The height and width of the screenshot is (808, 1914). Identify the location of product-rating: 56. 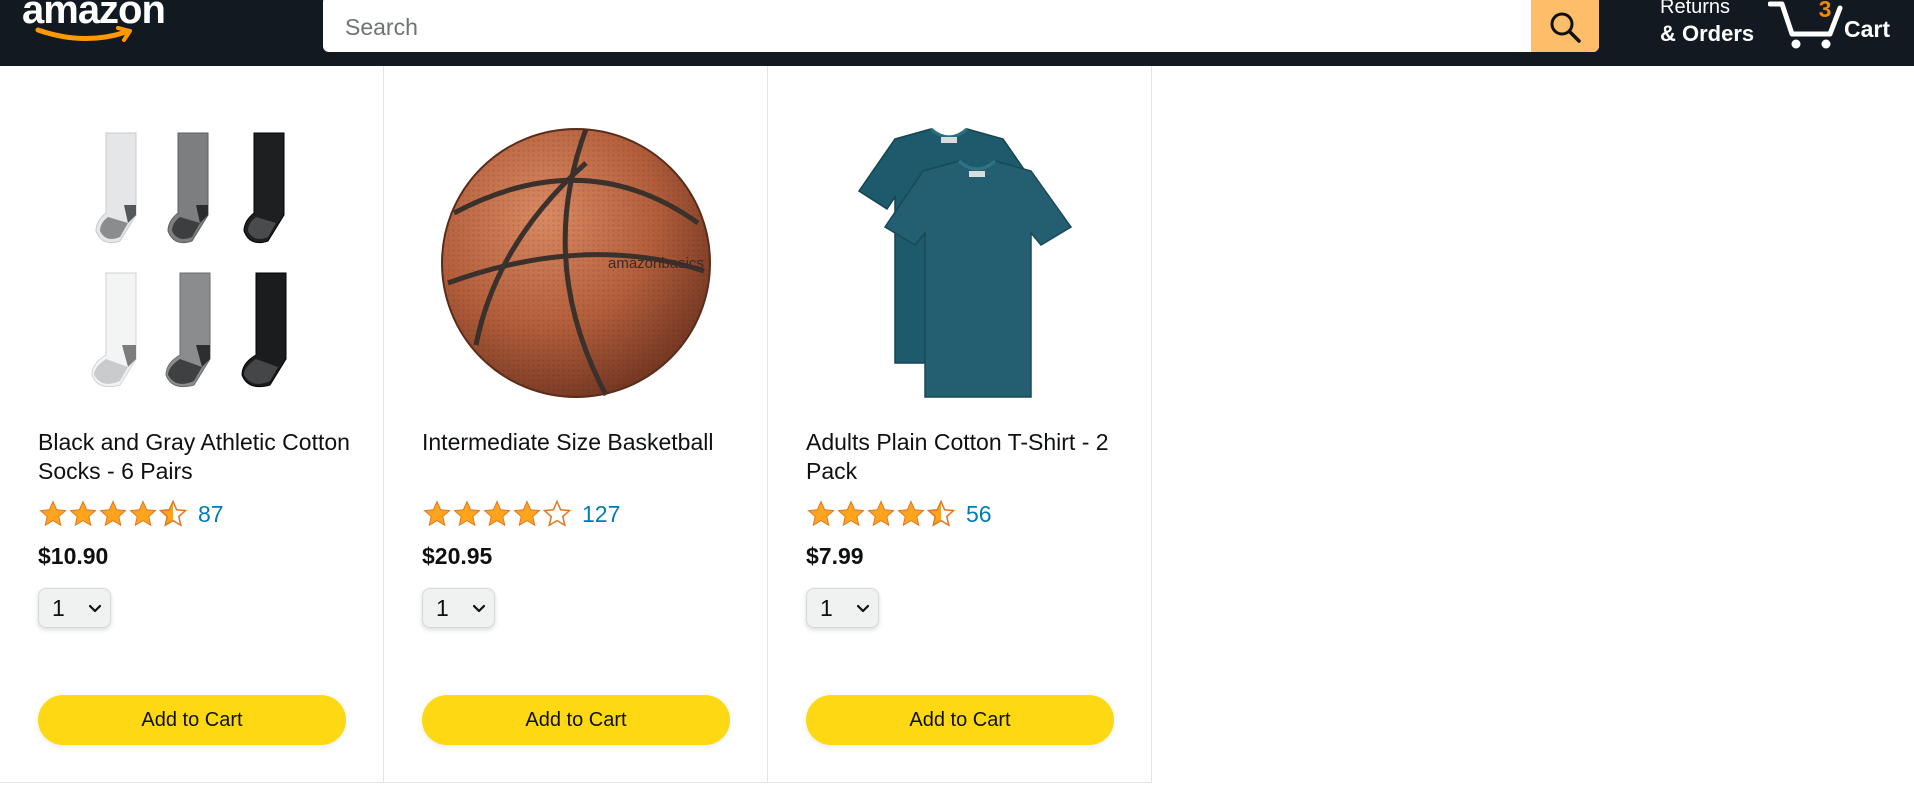
(899, 514).